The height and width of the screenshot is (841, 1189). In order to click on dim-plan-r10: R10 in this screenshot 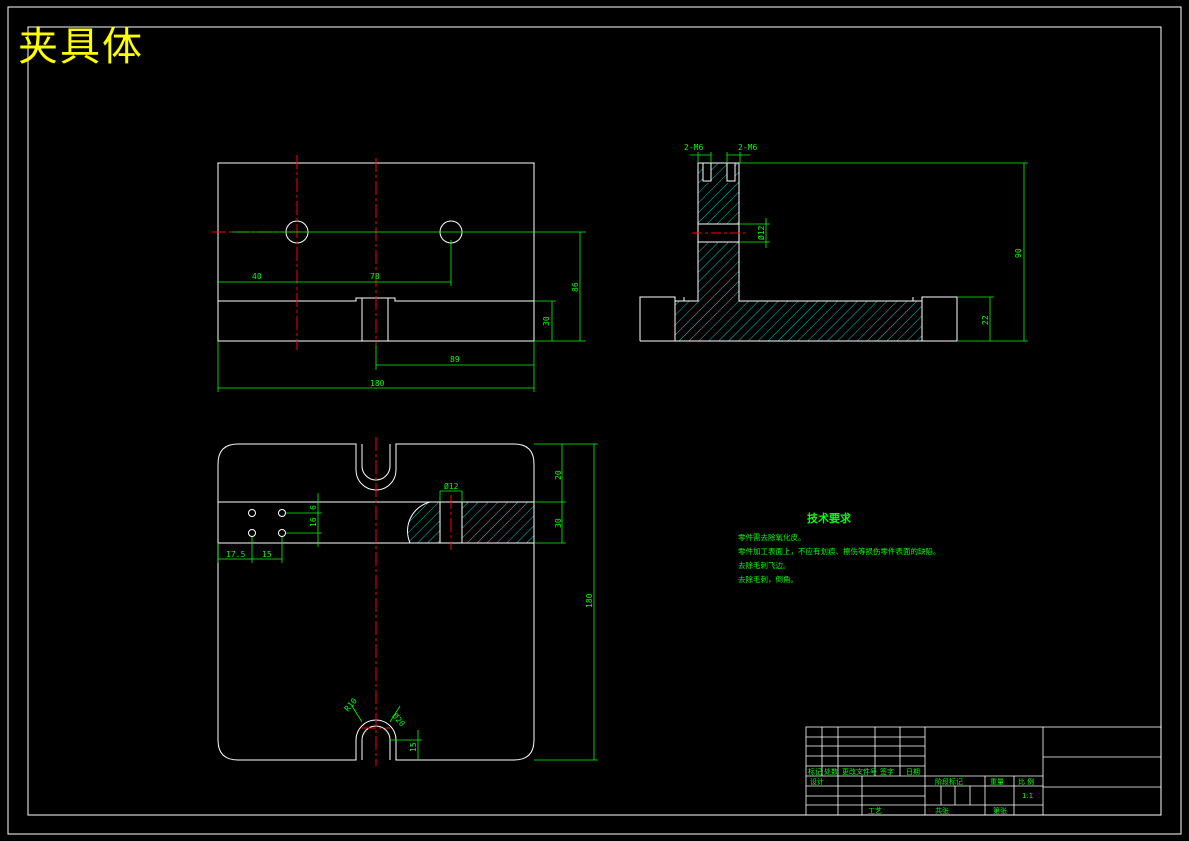, I will do `click(351, 704)`.